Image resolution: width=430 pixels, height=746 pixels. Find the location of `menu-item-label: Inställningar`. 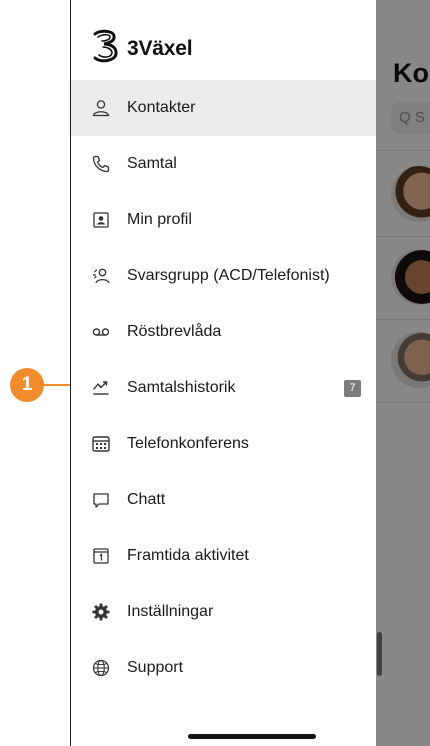

menu-item-label: Inställningar is located at coordinates (170, 611).